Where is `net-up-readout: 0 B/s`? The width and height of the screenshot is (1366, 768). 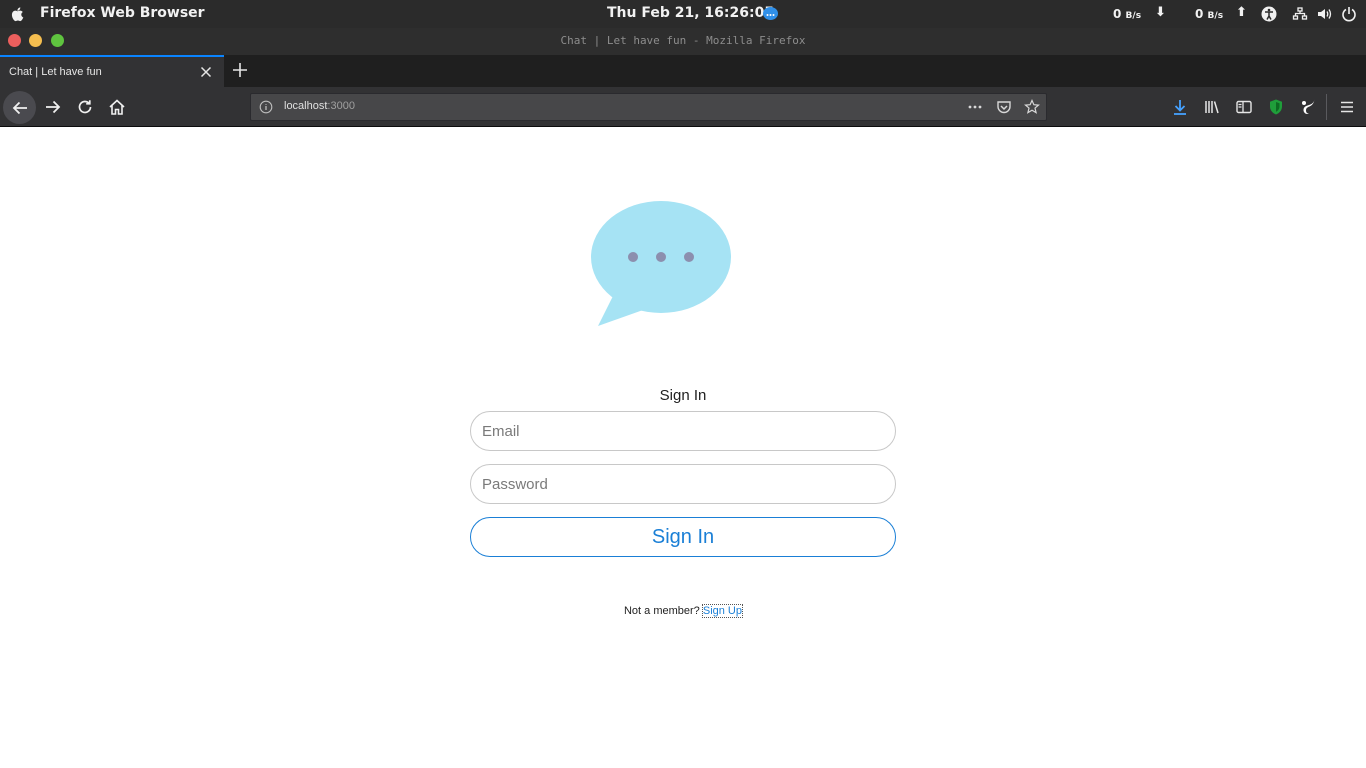 net-up-readout: 0 B/s is located at coordinates (1209, 14).